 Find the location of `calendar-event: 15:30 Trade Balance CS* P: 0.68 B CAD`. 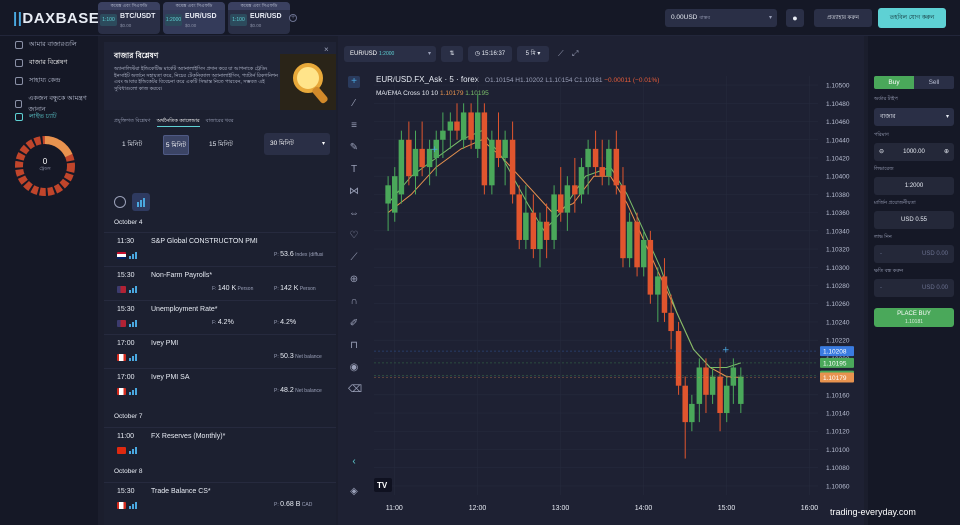

calendar-event: 15:30 Trade Balance CS* P: 0.68 B CAD is located at coordinates (220, 499).